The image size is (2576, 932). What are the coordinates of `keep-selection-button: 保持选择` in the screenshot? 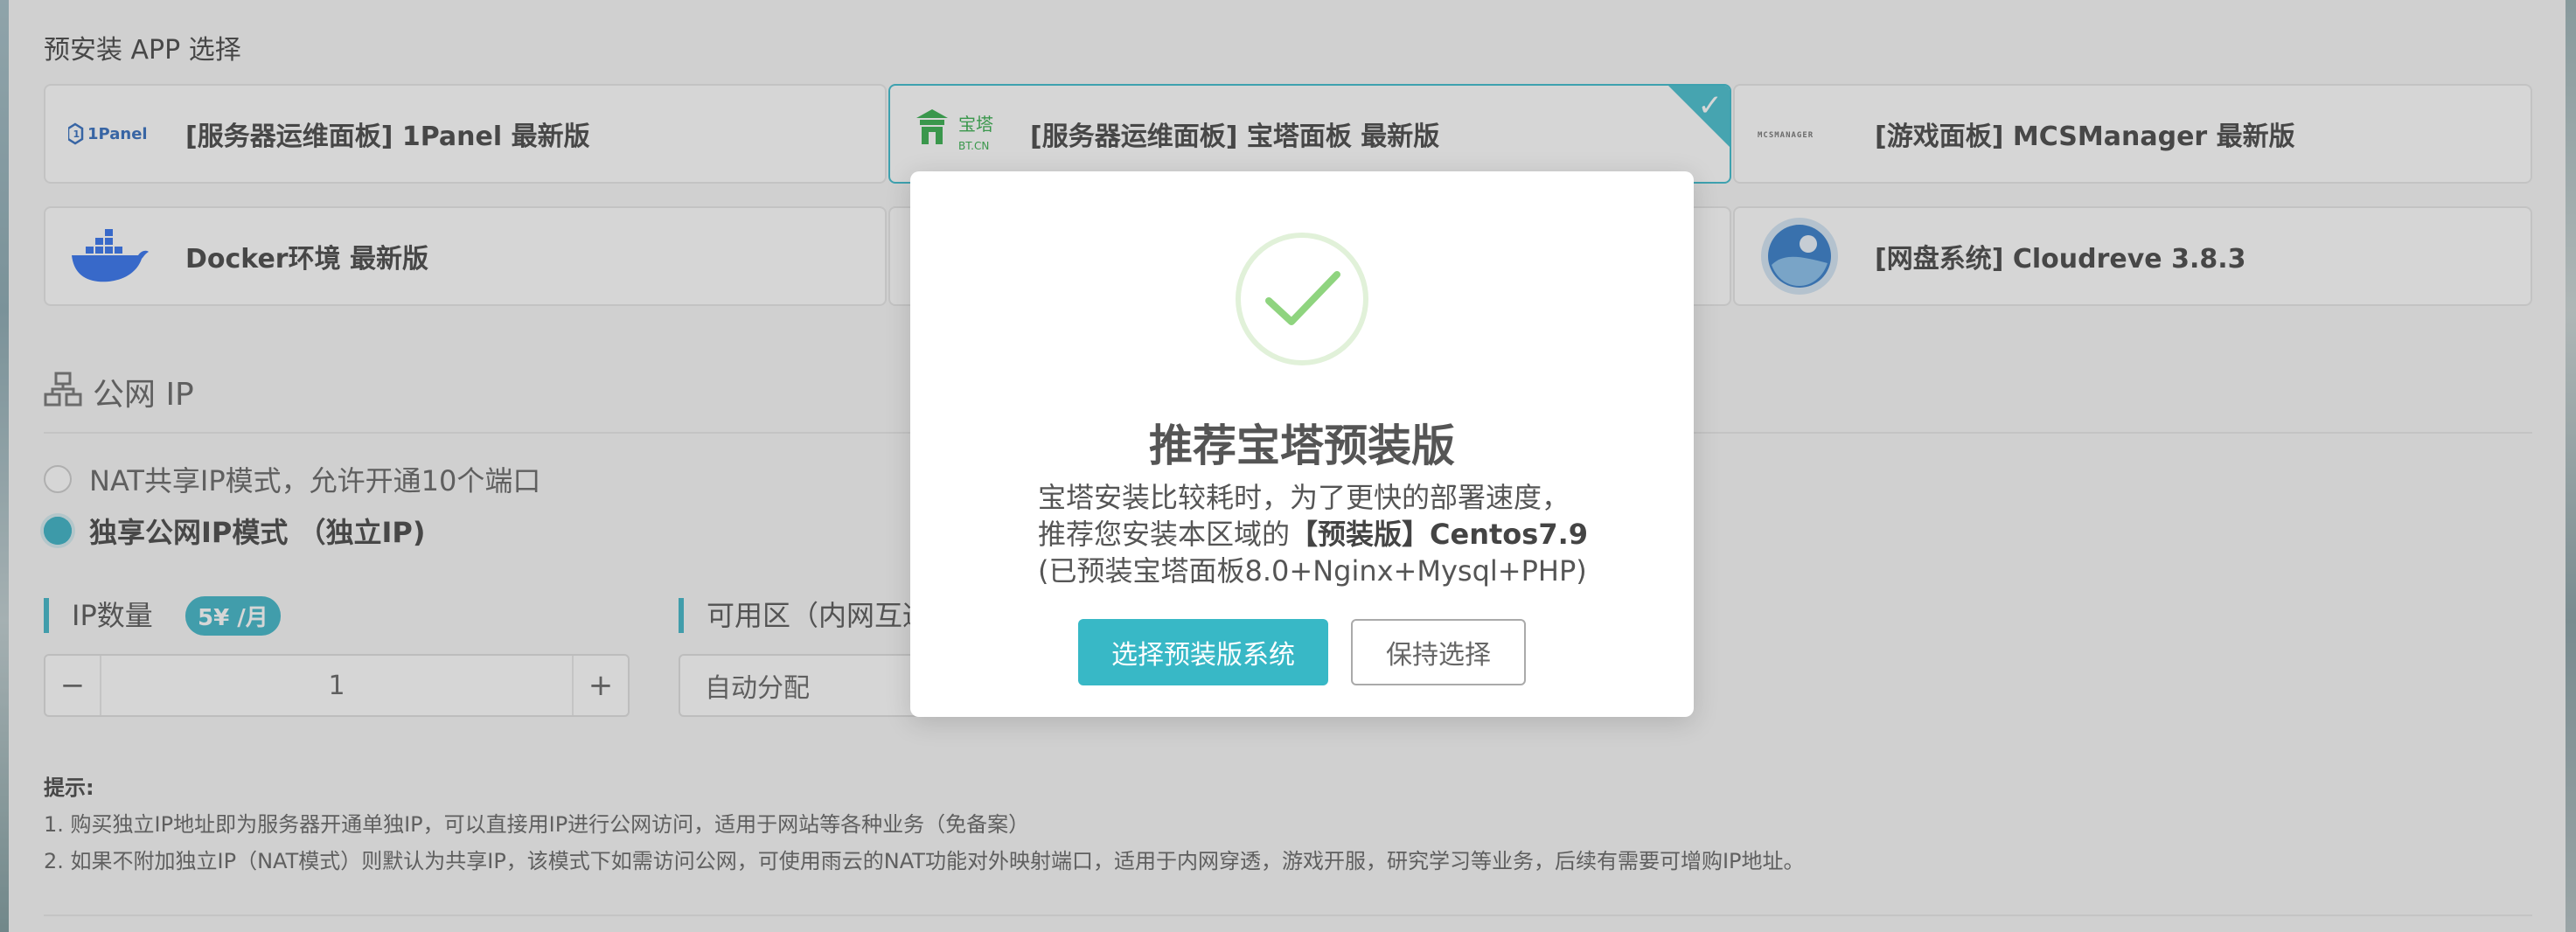 It's located at (1438, 652).